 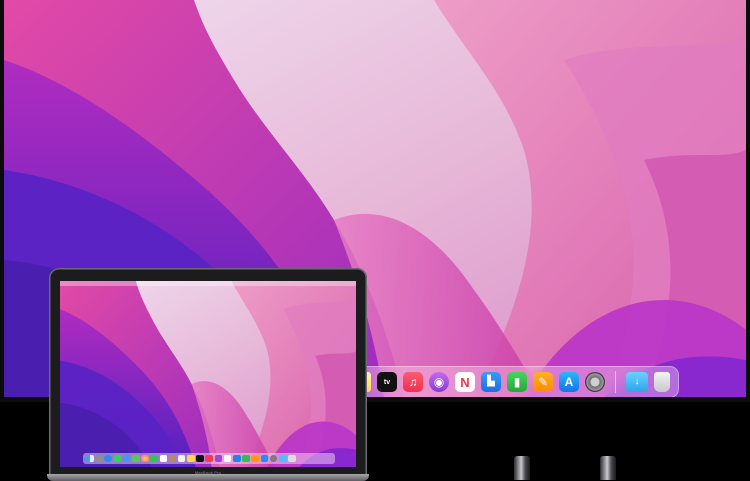 What do you see at coordinates (282, 458) in the screenshot?
I see `downloads-folder-icon` at bounding box center [282, 458].